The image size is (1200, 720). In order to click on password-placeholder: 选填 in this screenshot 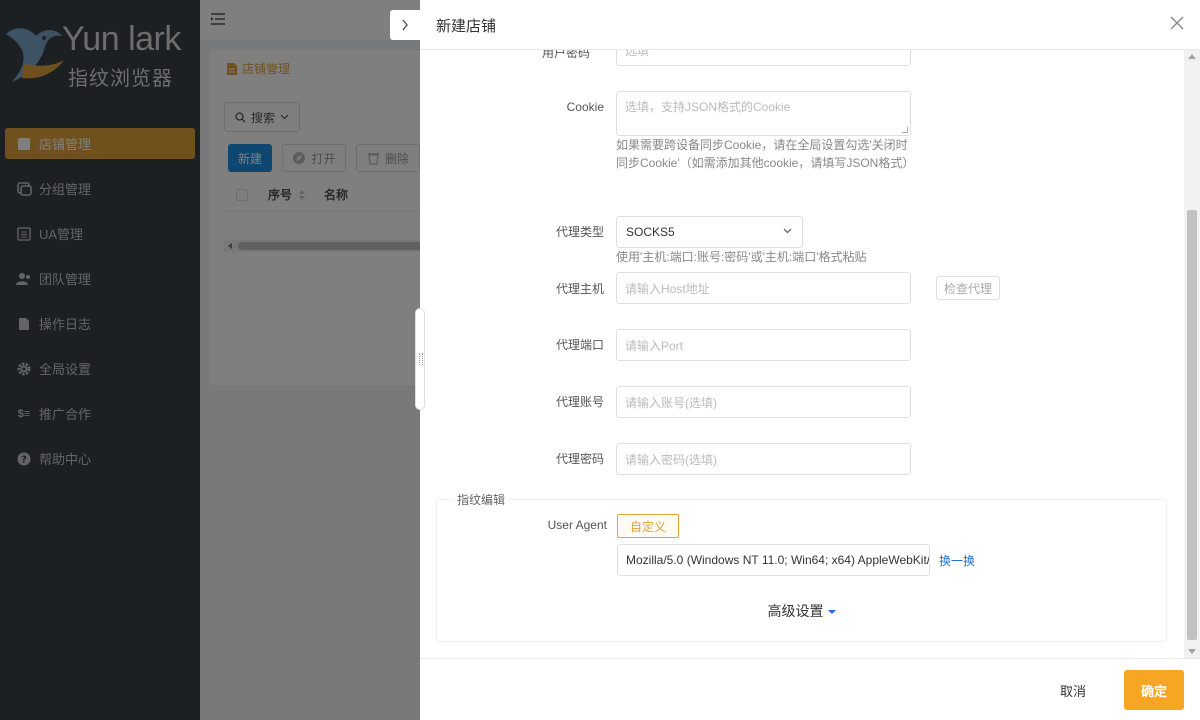, I will do `click(637, 54)`.